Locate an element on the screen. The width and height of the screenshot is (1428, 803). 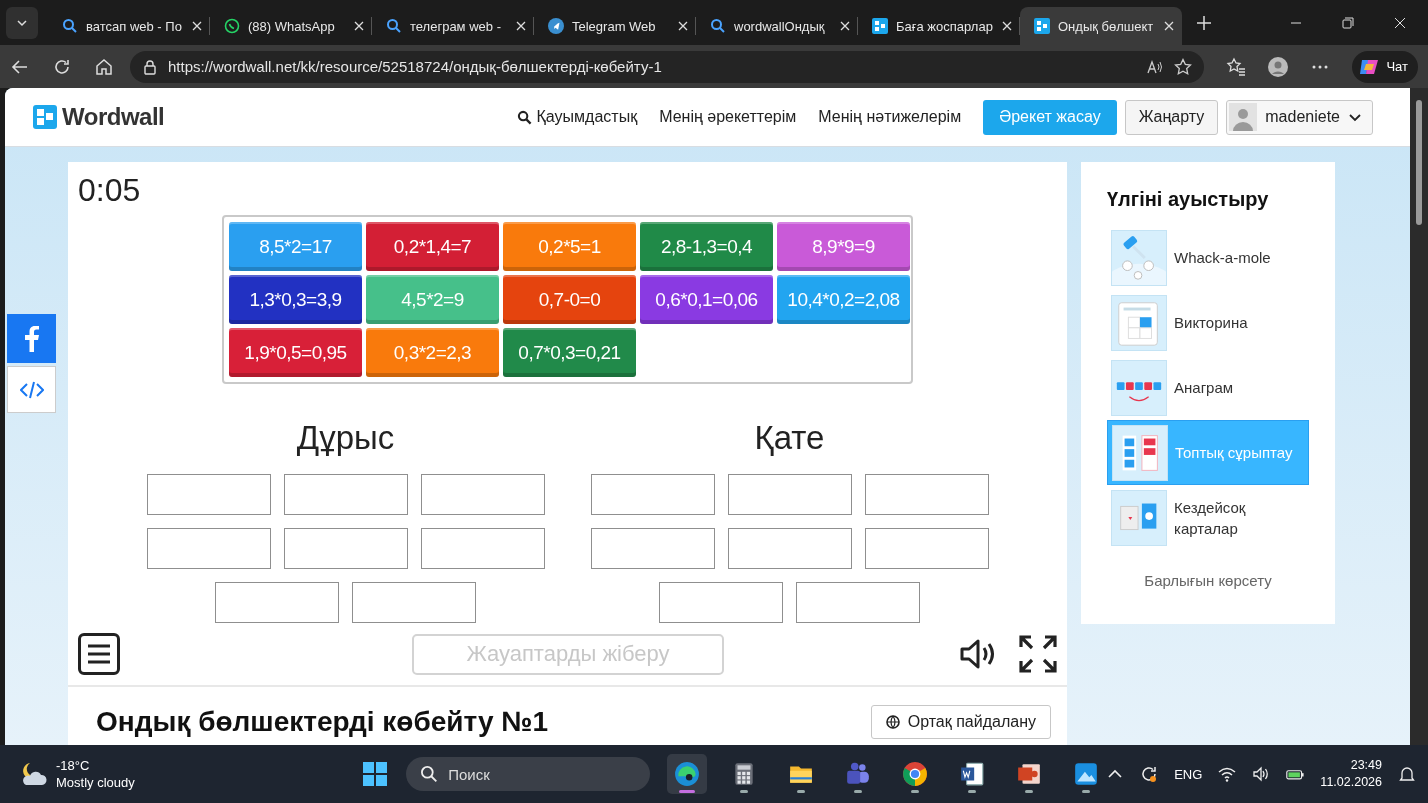
chat-bubble-icon is located at coordinates (232, 26).